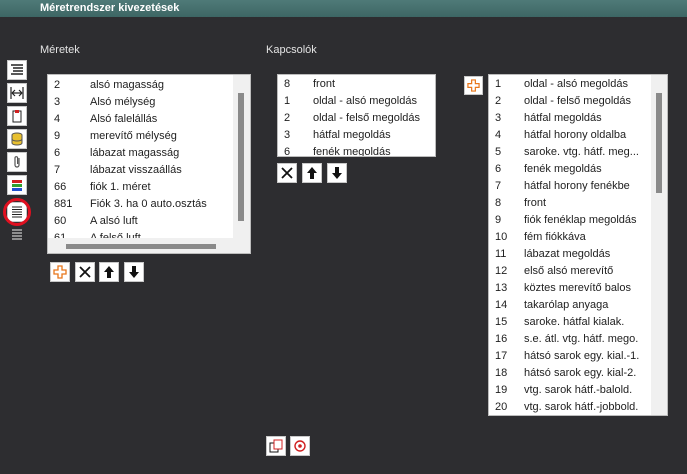 The height and width of the screenshot is (474, 687). What do you see at coordinates (60, 50) in the screenshot?
I see `meretek-label: Méretek` at bounding box center [60, 50].